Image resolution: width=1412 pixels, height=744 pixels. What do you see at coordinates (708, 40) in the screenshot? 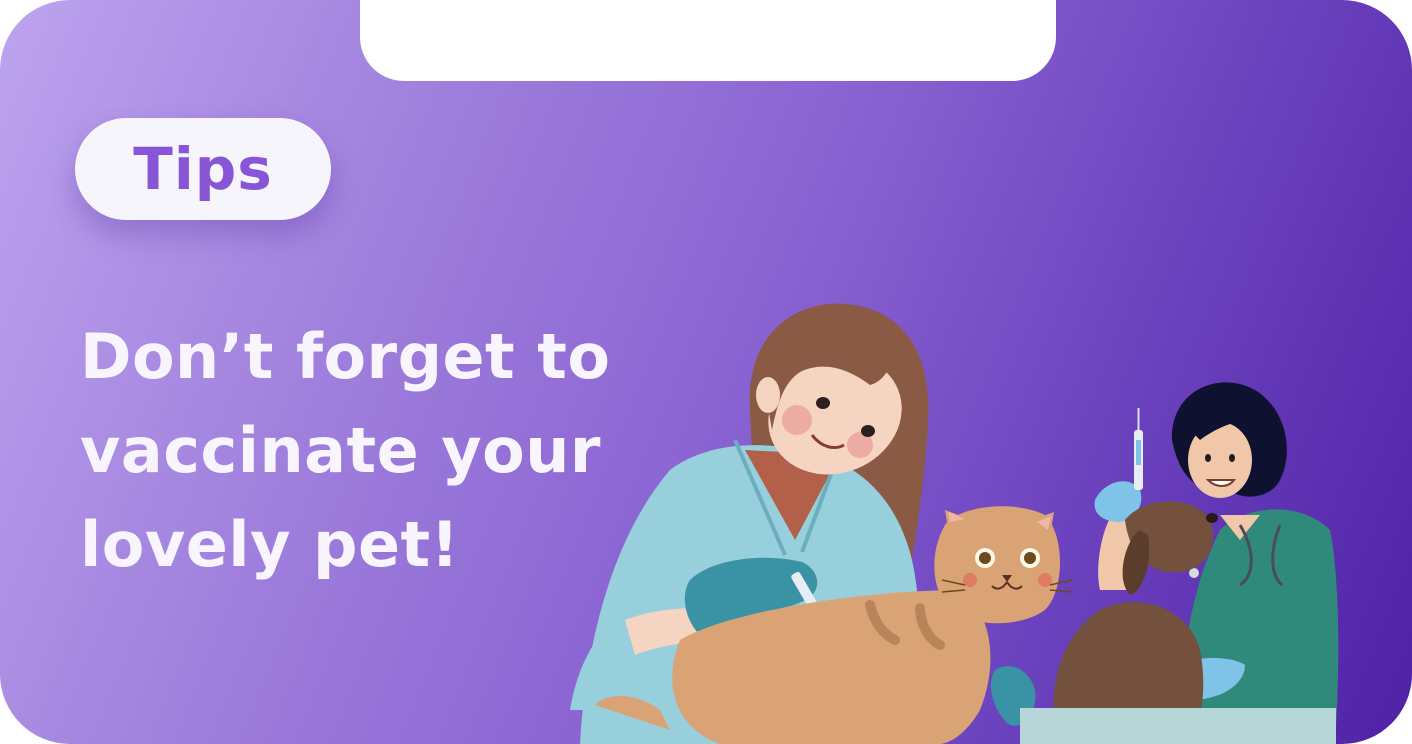
I see `top-notch-cutout` at bounding box center [708, 40].